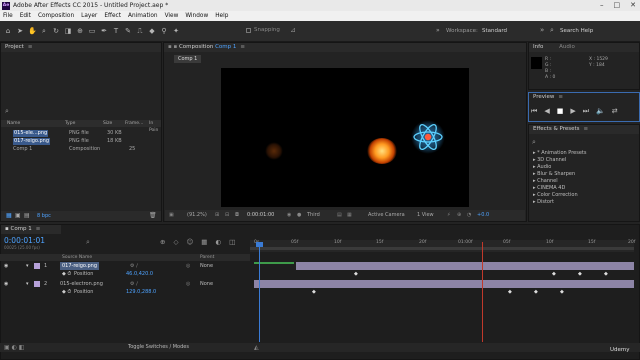 The image size is (640, 360). I want to click on col-type: Type, so click(70, 123).